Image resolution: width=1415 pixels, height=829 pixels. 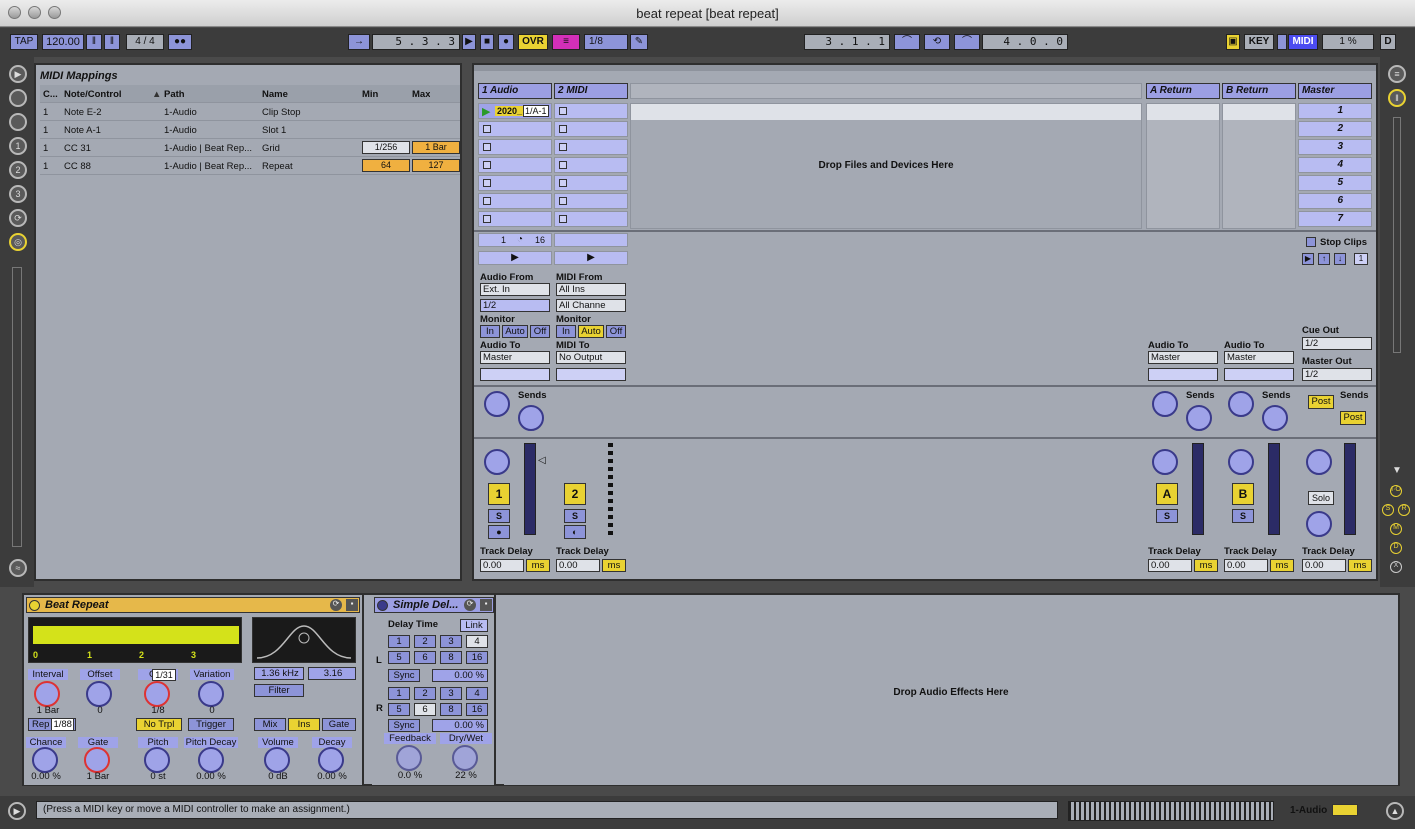 I want to click on interval-knob, so click(x=47, y=694).